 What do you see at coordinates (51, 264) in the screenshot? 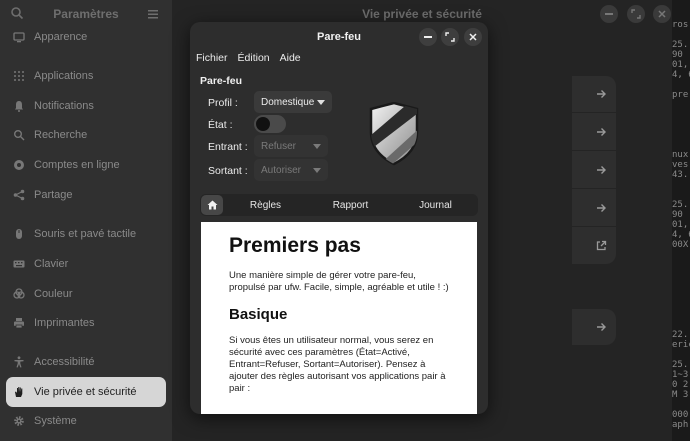
I see `sidebar-item-label: Clavier` at bounding box center [51, 264].